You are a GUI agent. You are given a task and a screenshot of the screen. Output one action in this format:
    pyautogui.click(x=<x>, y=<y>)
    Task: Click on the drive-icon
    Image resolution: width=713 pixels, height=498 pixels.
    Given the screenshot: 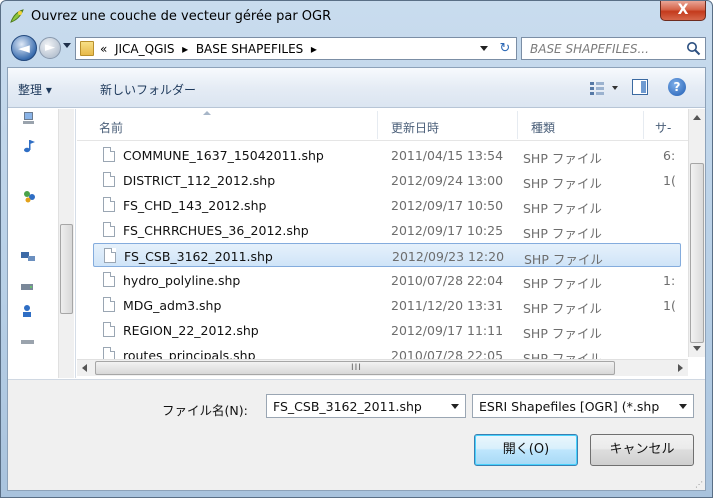 What is the action you would take?
    pyautogui.click(x=28, y=286)
    